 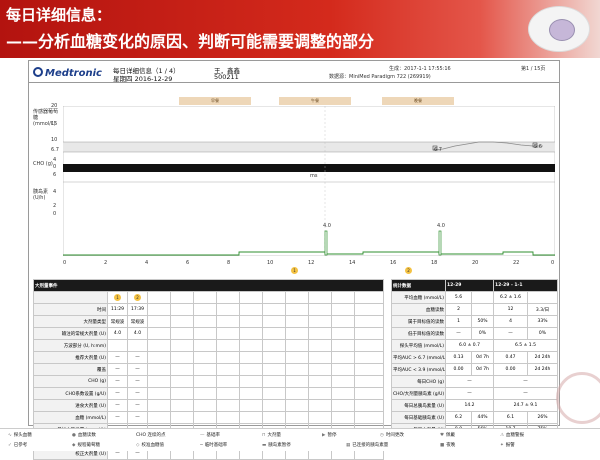 I want to click on row-label: 每日基础胰岛素 (U), so click(x=418, y=417).